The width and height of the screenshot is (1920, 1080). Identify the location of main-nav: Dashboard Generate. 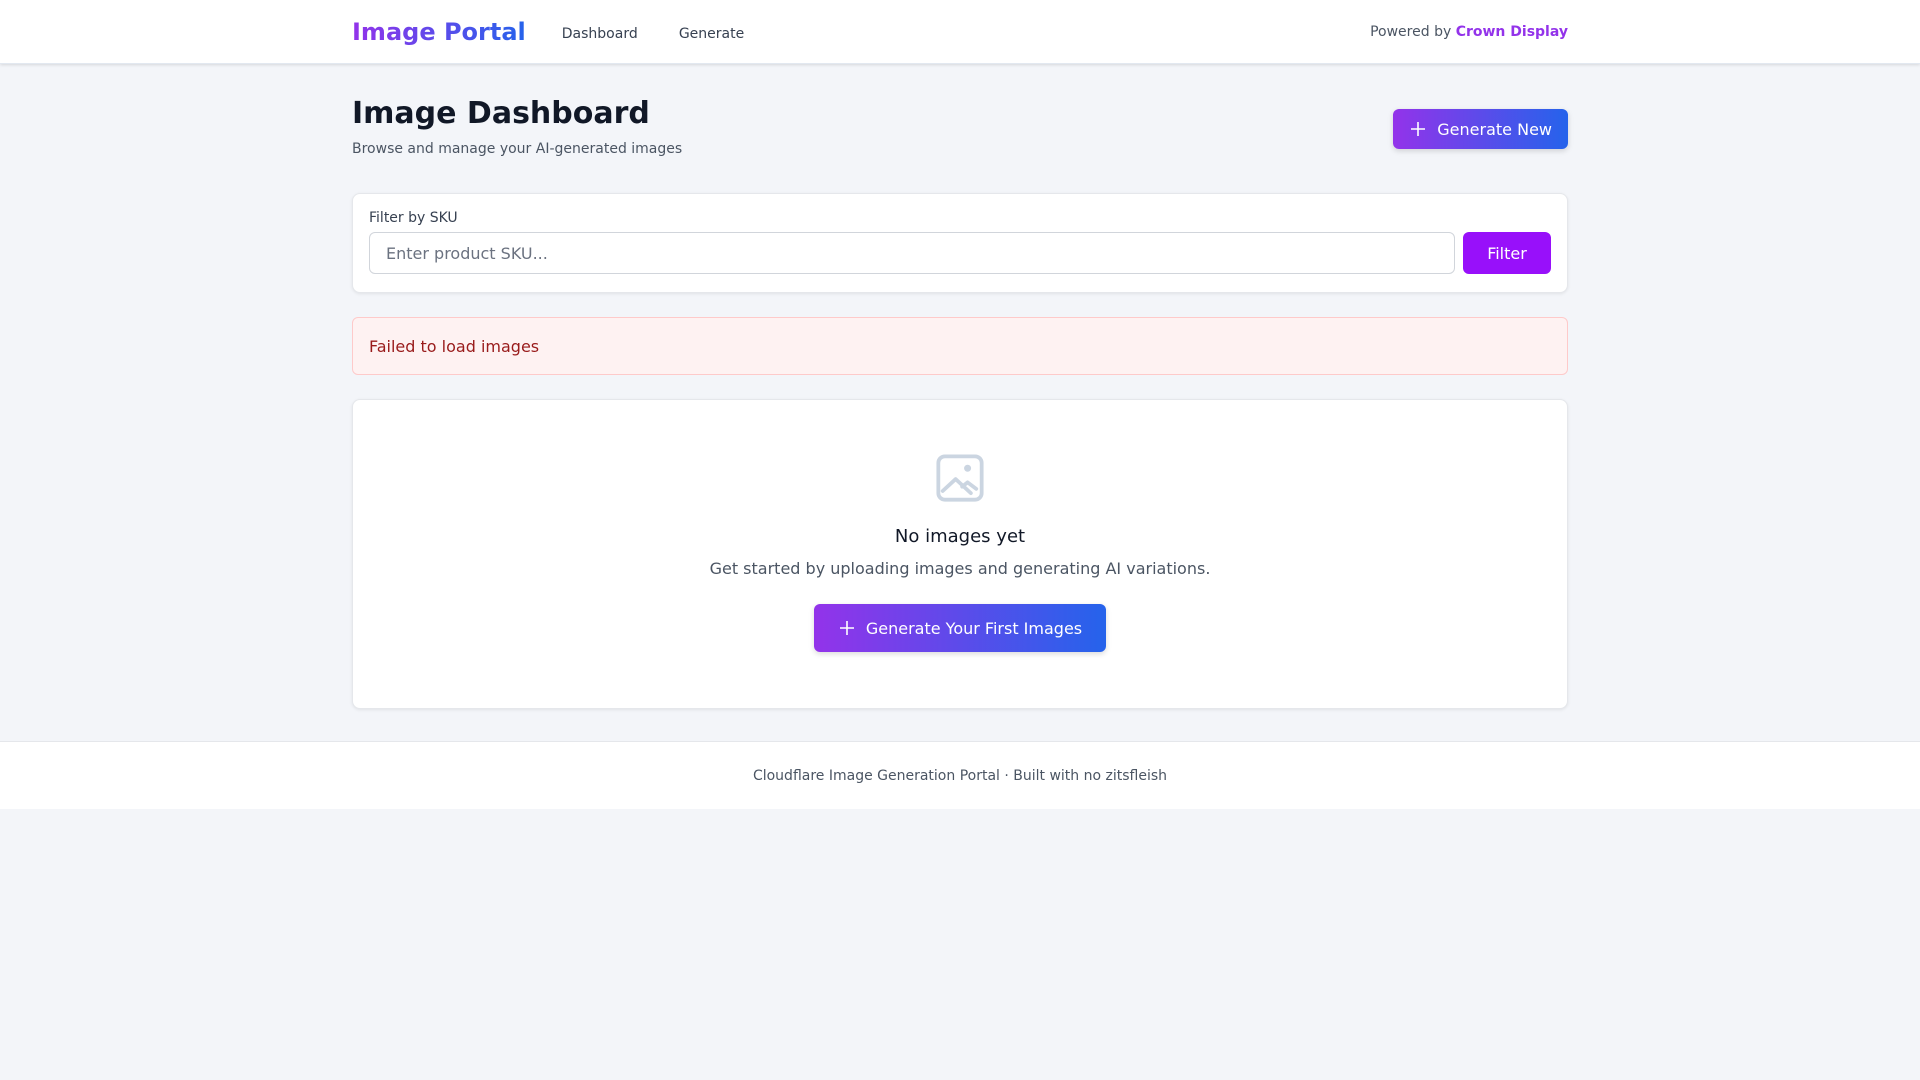
(635, 32).